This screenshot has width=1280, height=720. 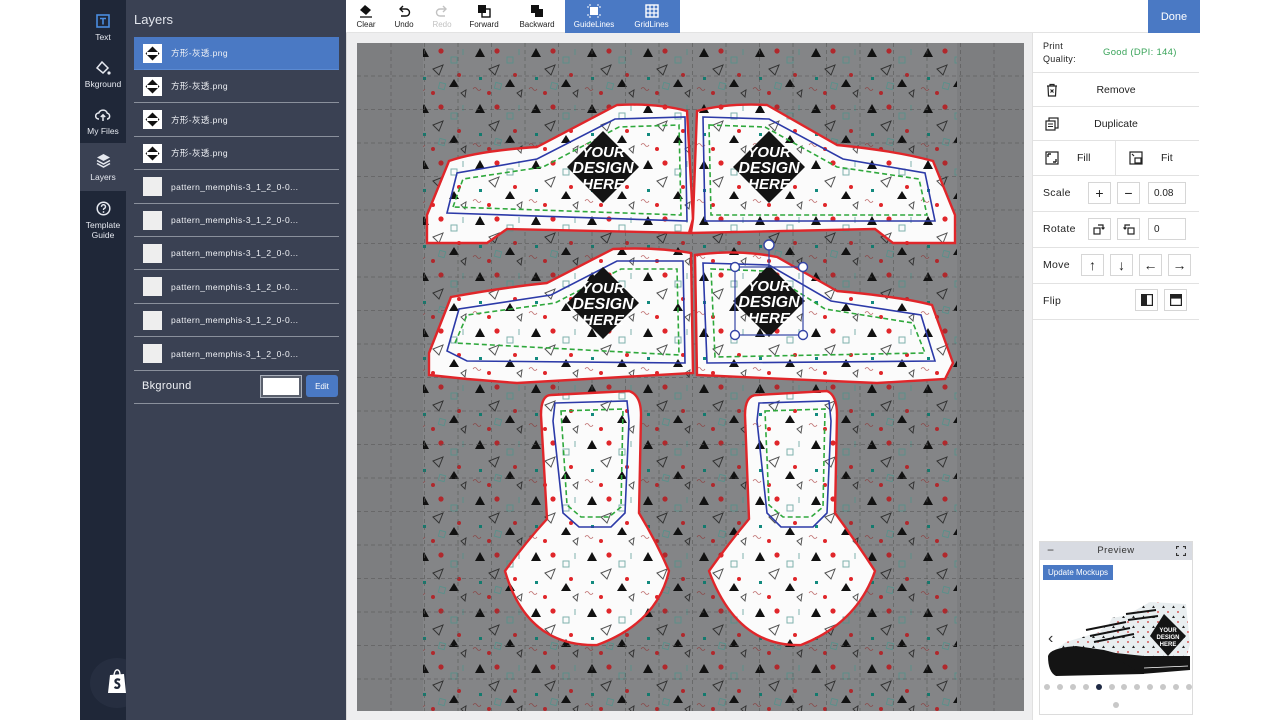 I want to click on scale-label: Scale, so click(x=1057, y=193).